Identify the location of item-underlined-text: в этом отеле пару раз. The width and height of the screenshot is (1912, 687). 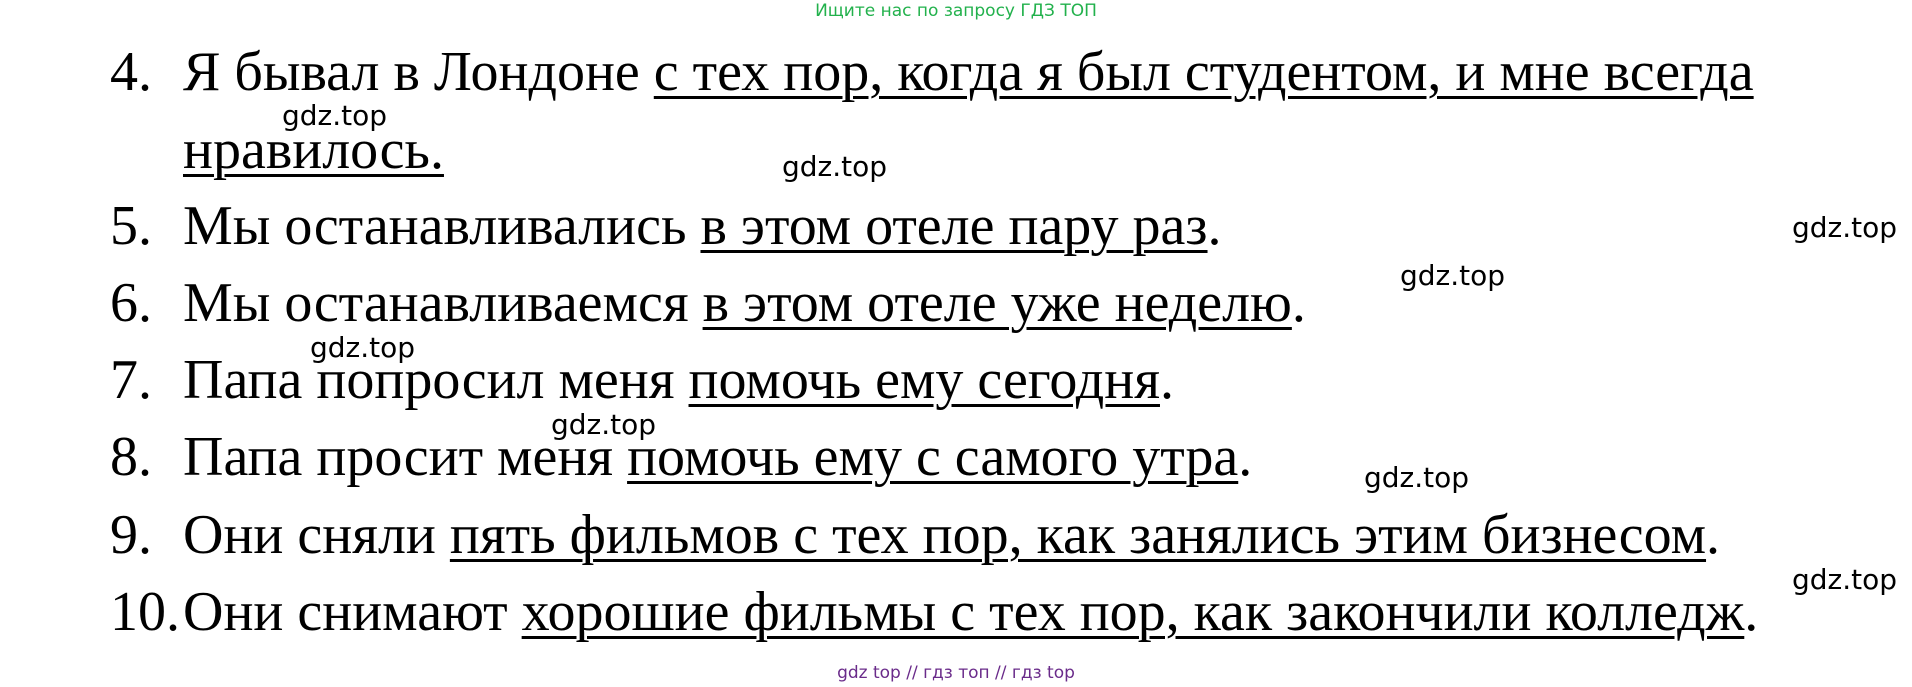
(954, 226).